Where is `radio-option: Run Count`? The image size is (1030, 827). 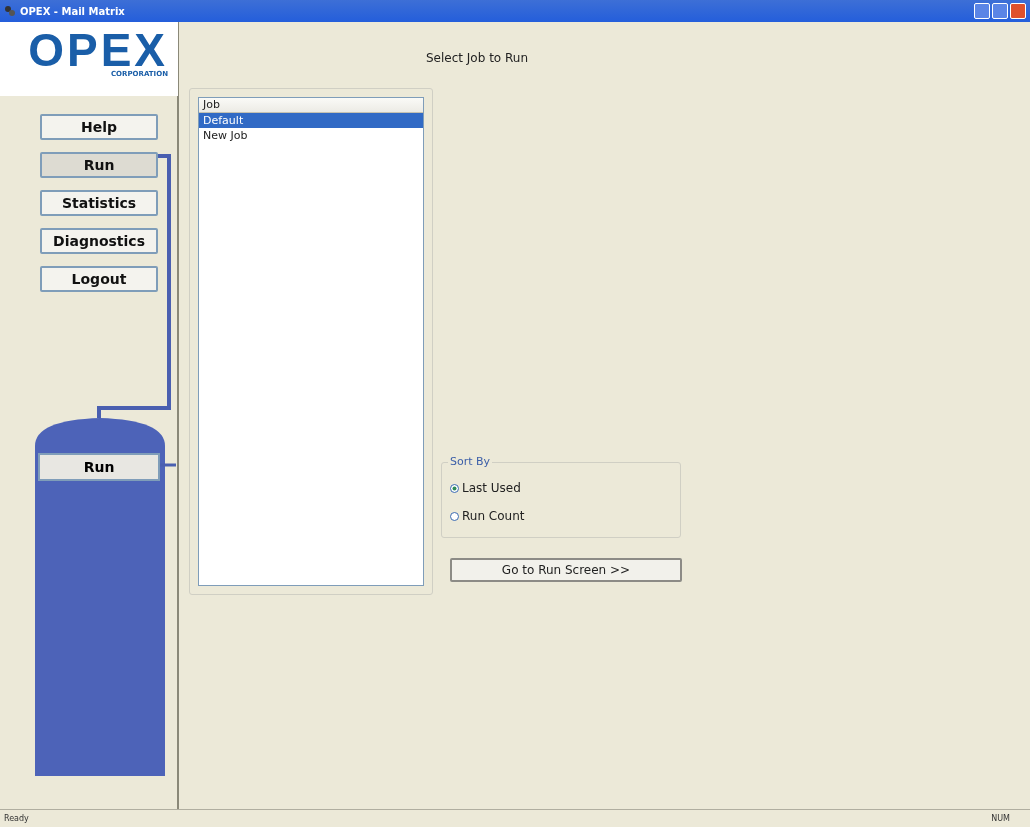 radio-option: Run Count is located at coordinates (487, 516).